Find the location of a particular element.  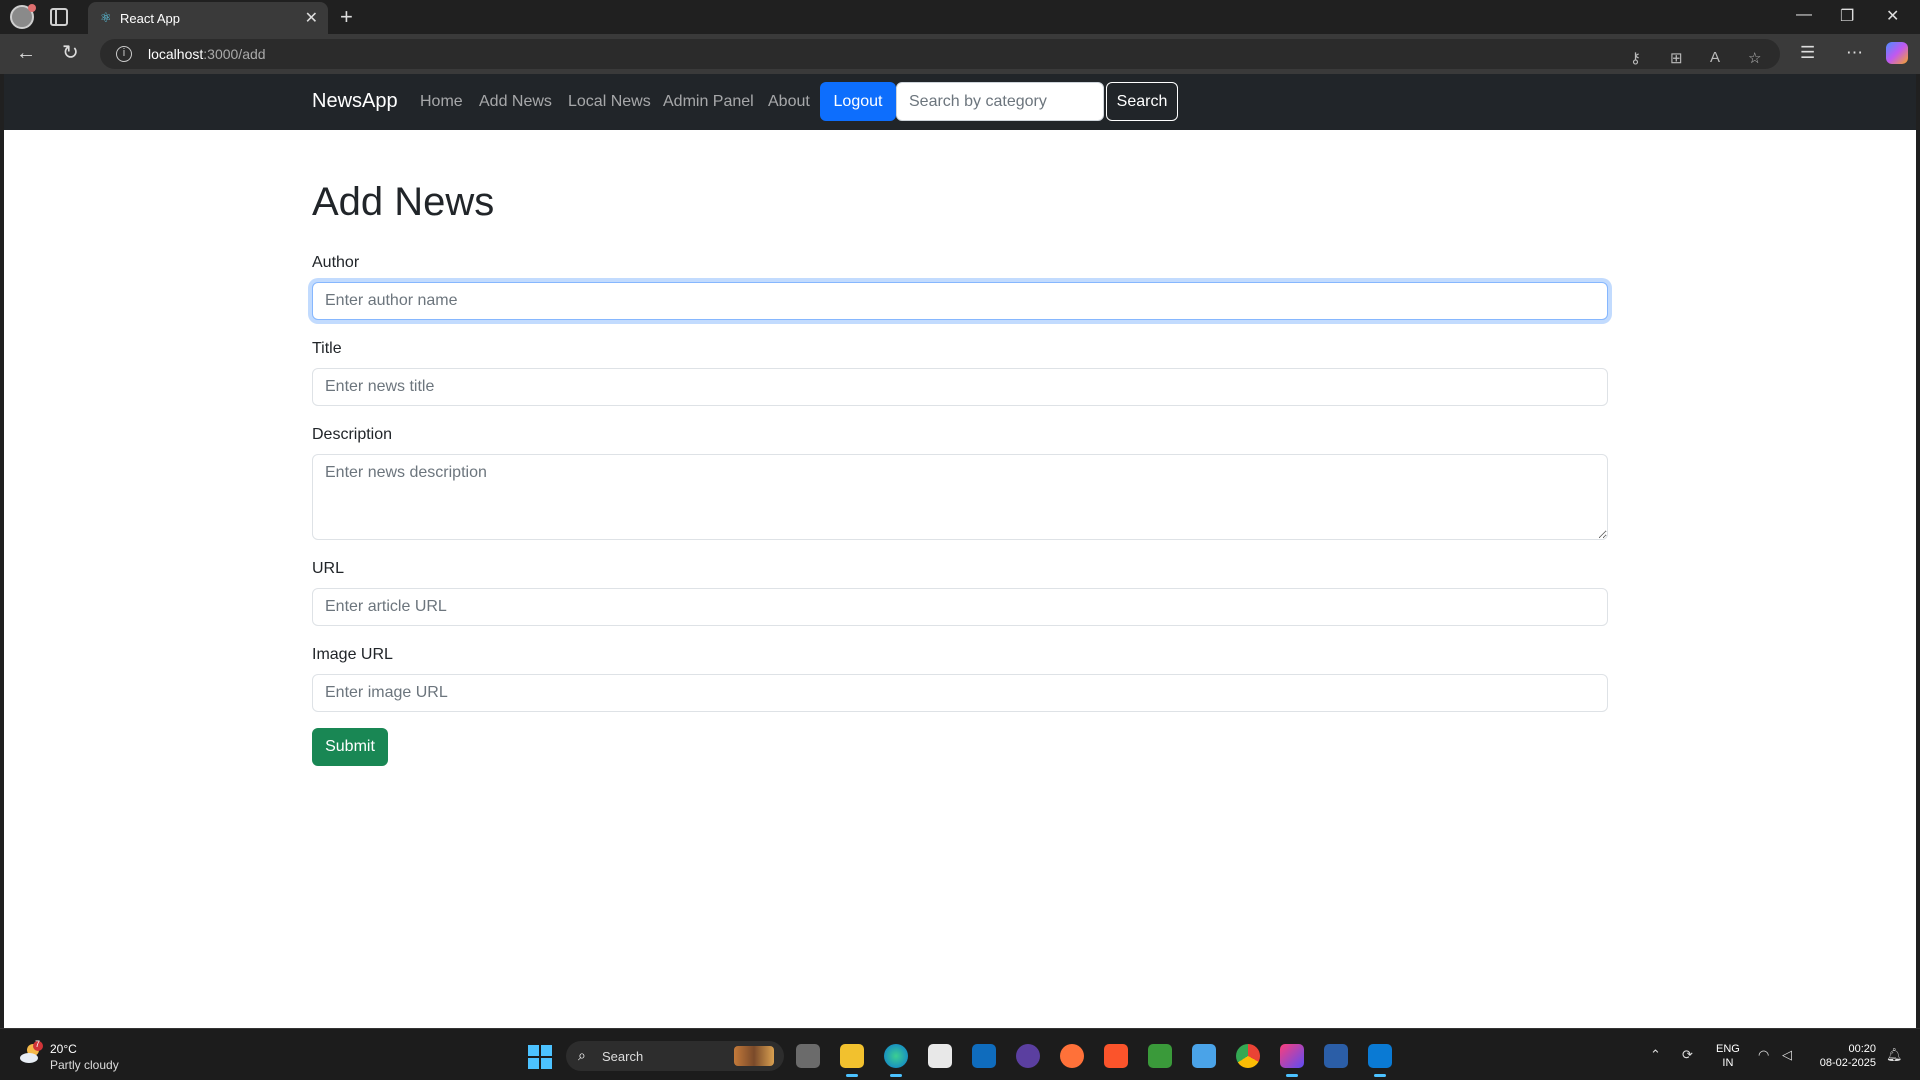

vscode-icon is located at coordinates (1380, 1060).